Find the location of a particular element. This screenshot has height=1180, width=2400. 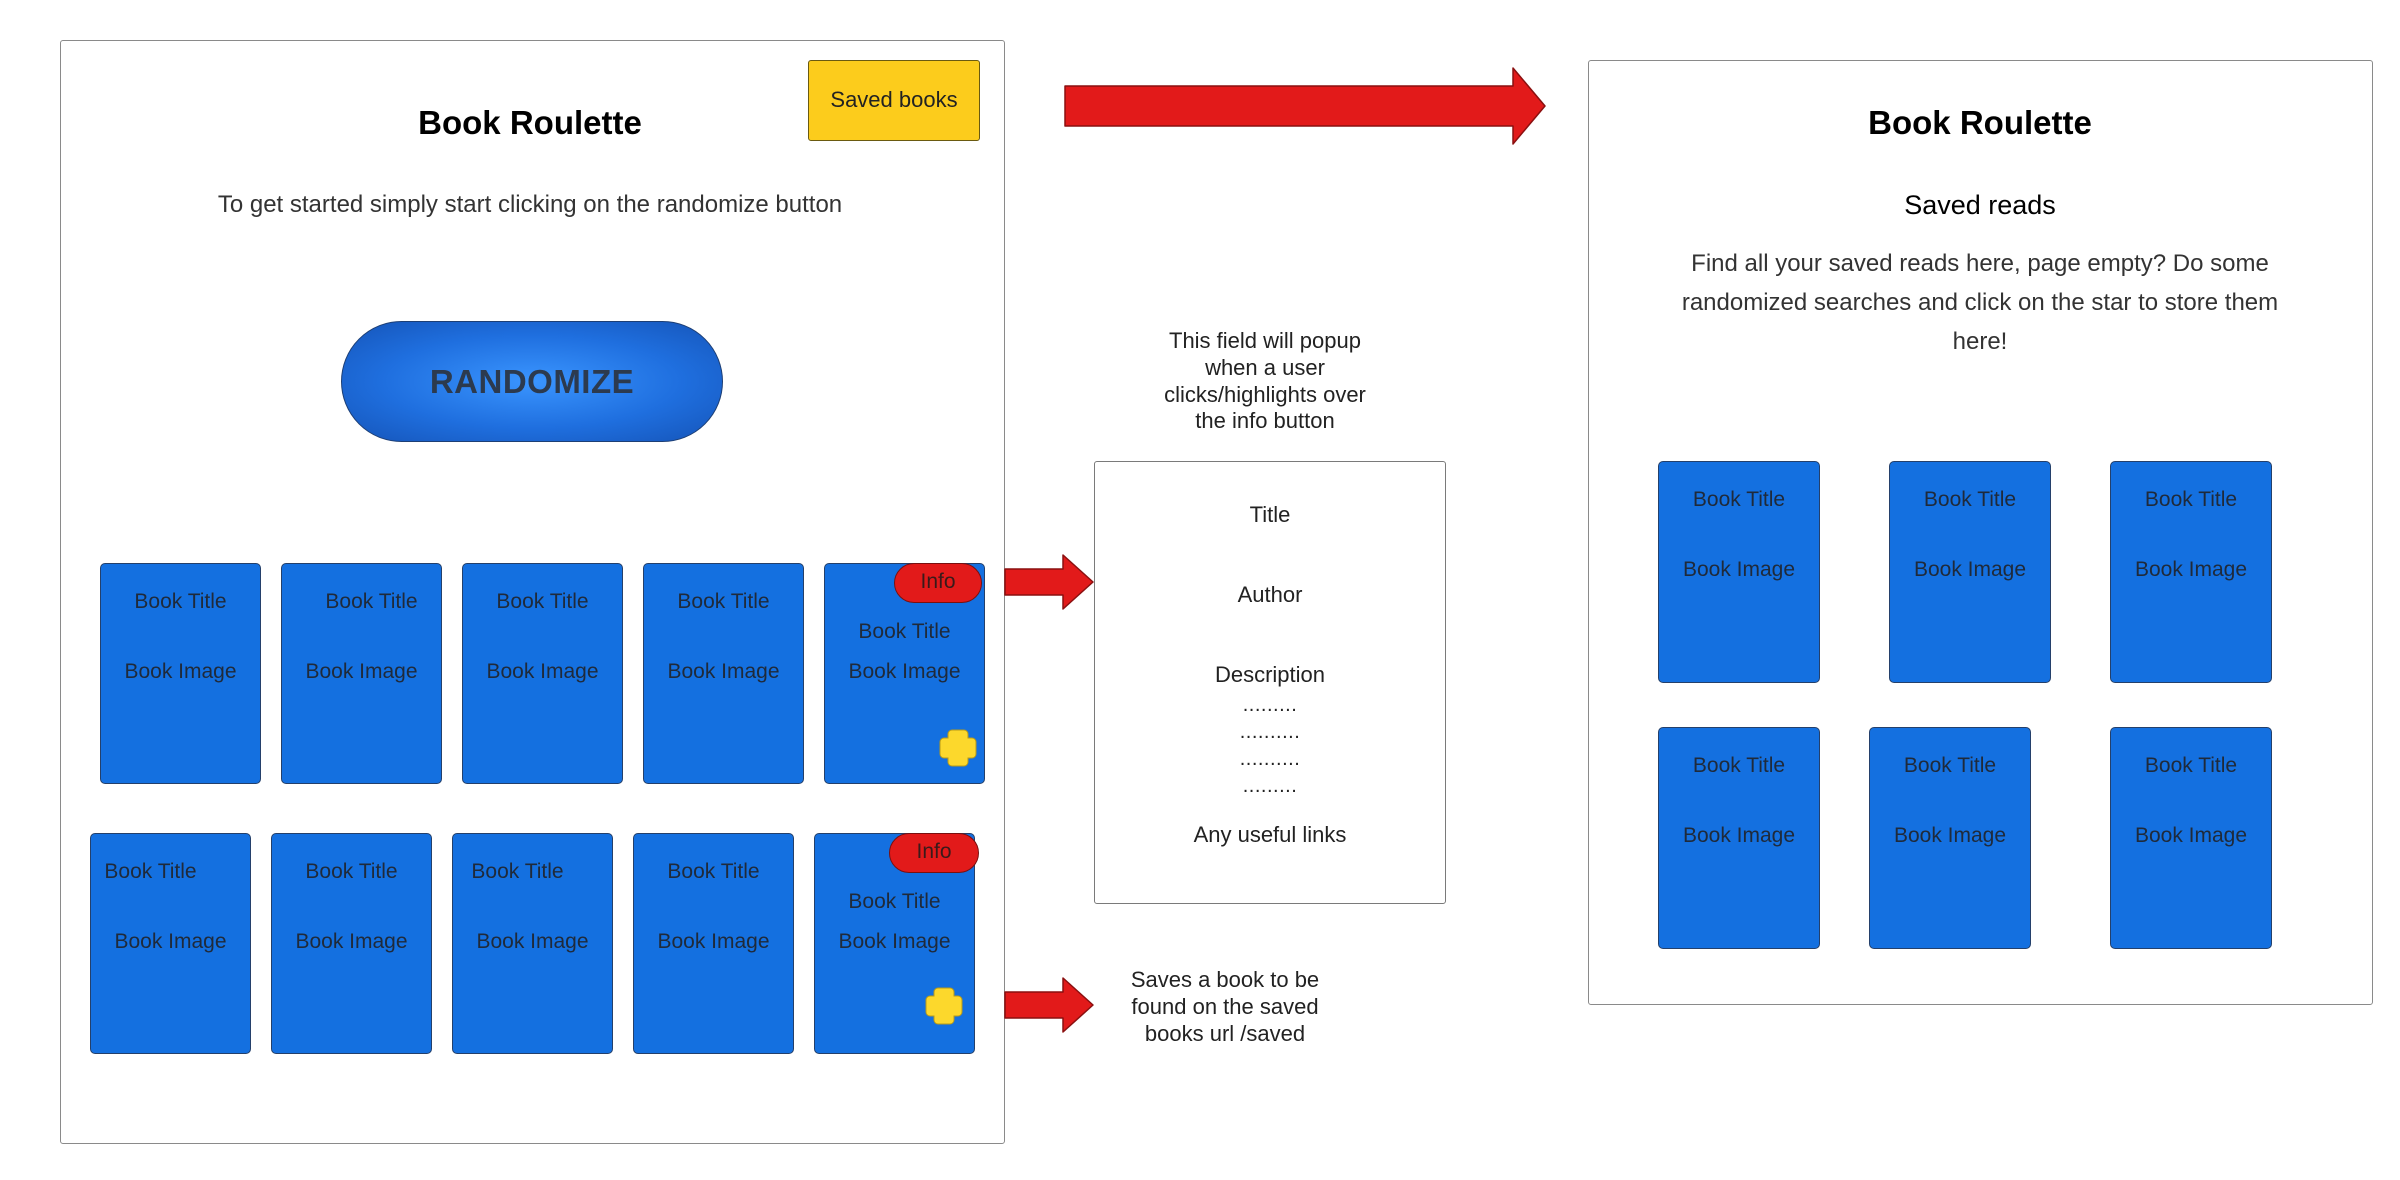

randomize-button: RANDOMIZE is located at coordinates (532, 381).